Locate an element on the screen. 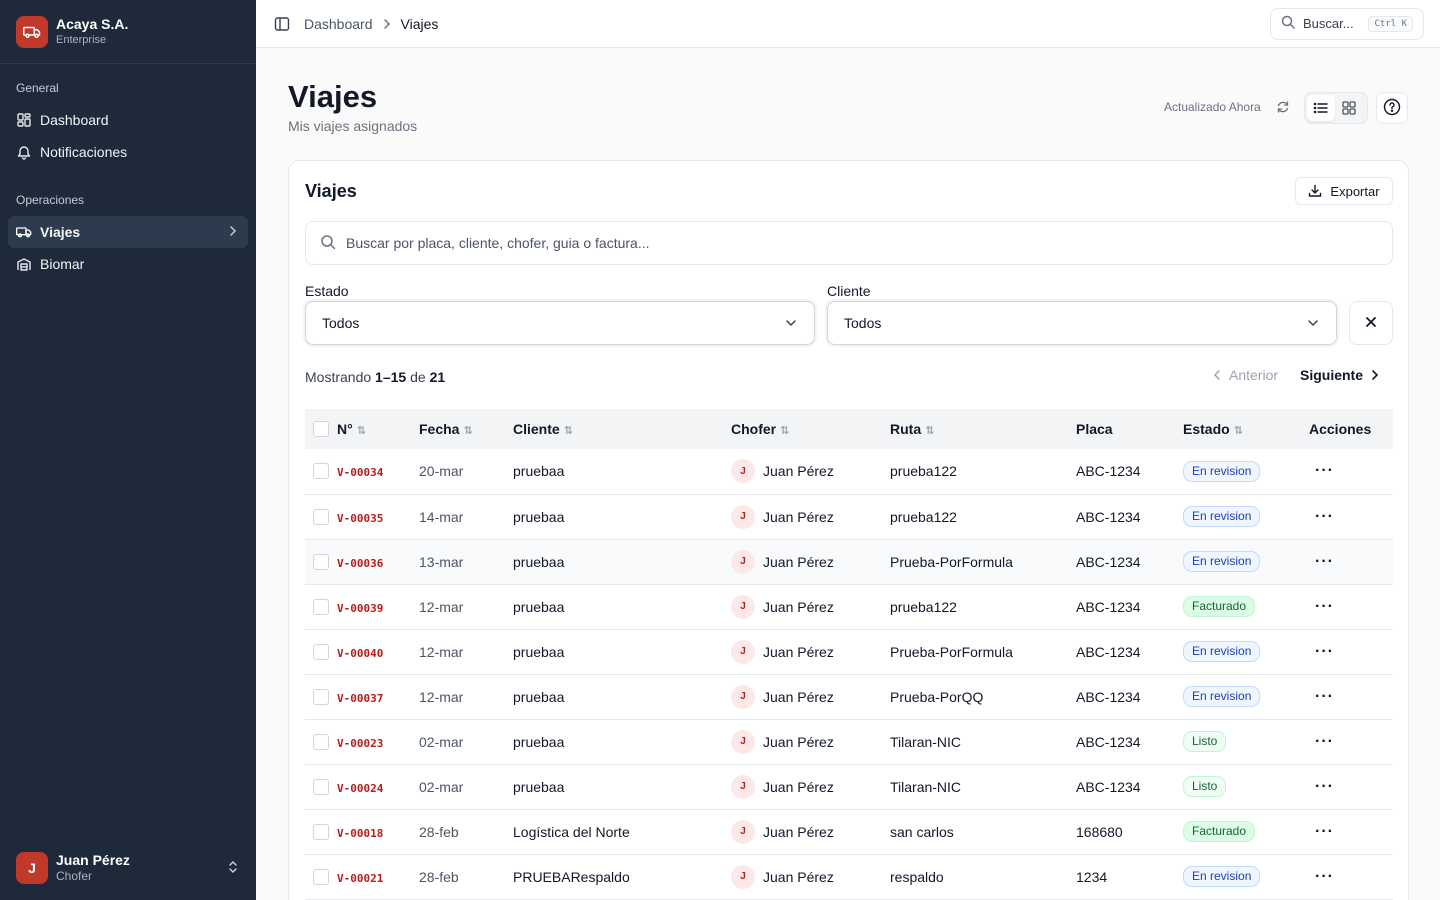 This screenshot has height=900, width=1440. breadcrumb-dashboard: Dashboard is located at coordinates (338, 24).